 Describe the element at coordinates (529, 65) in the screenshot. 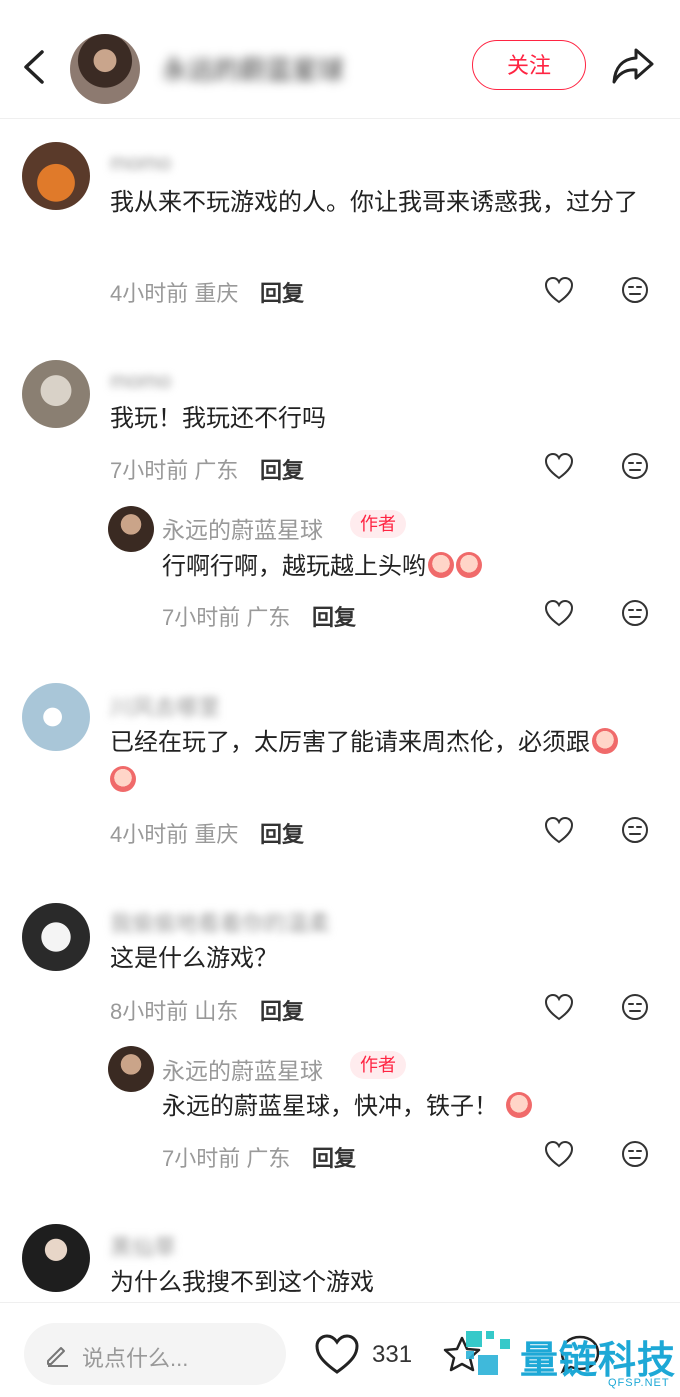

I see `follow-button: 关注` at that location.